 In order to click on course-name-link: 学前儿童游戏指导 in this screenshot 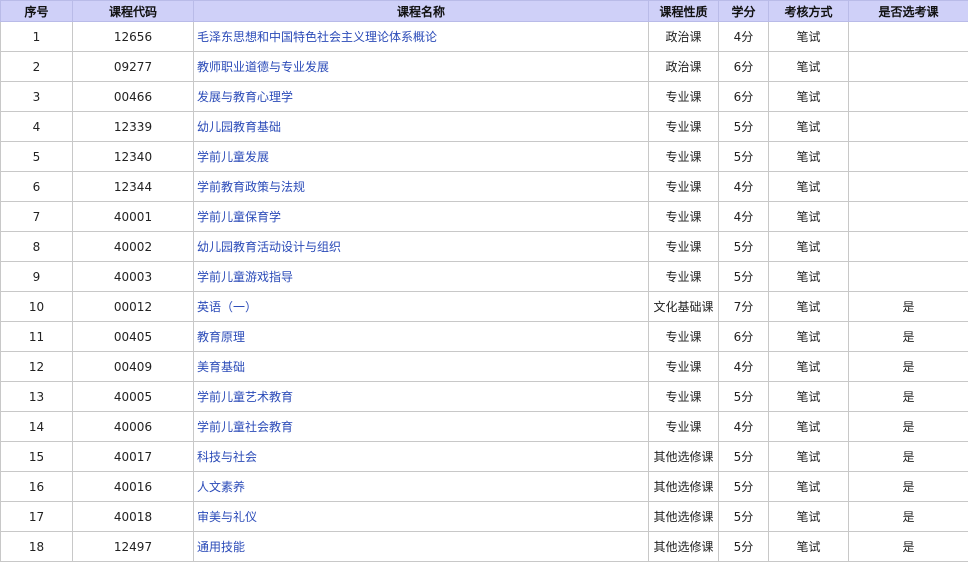, I will do `click(245, 277)`.